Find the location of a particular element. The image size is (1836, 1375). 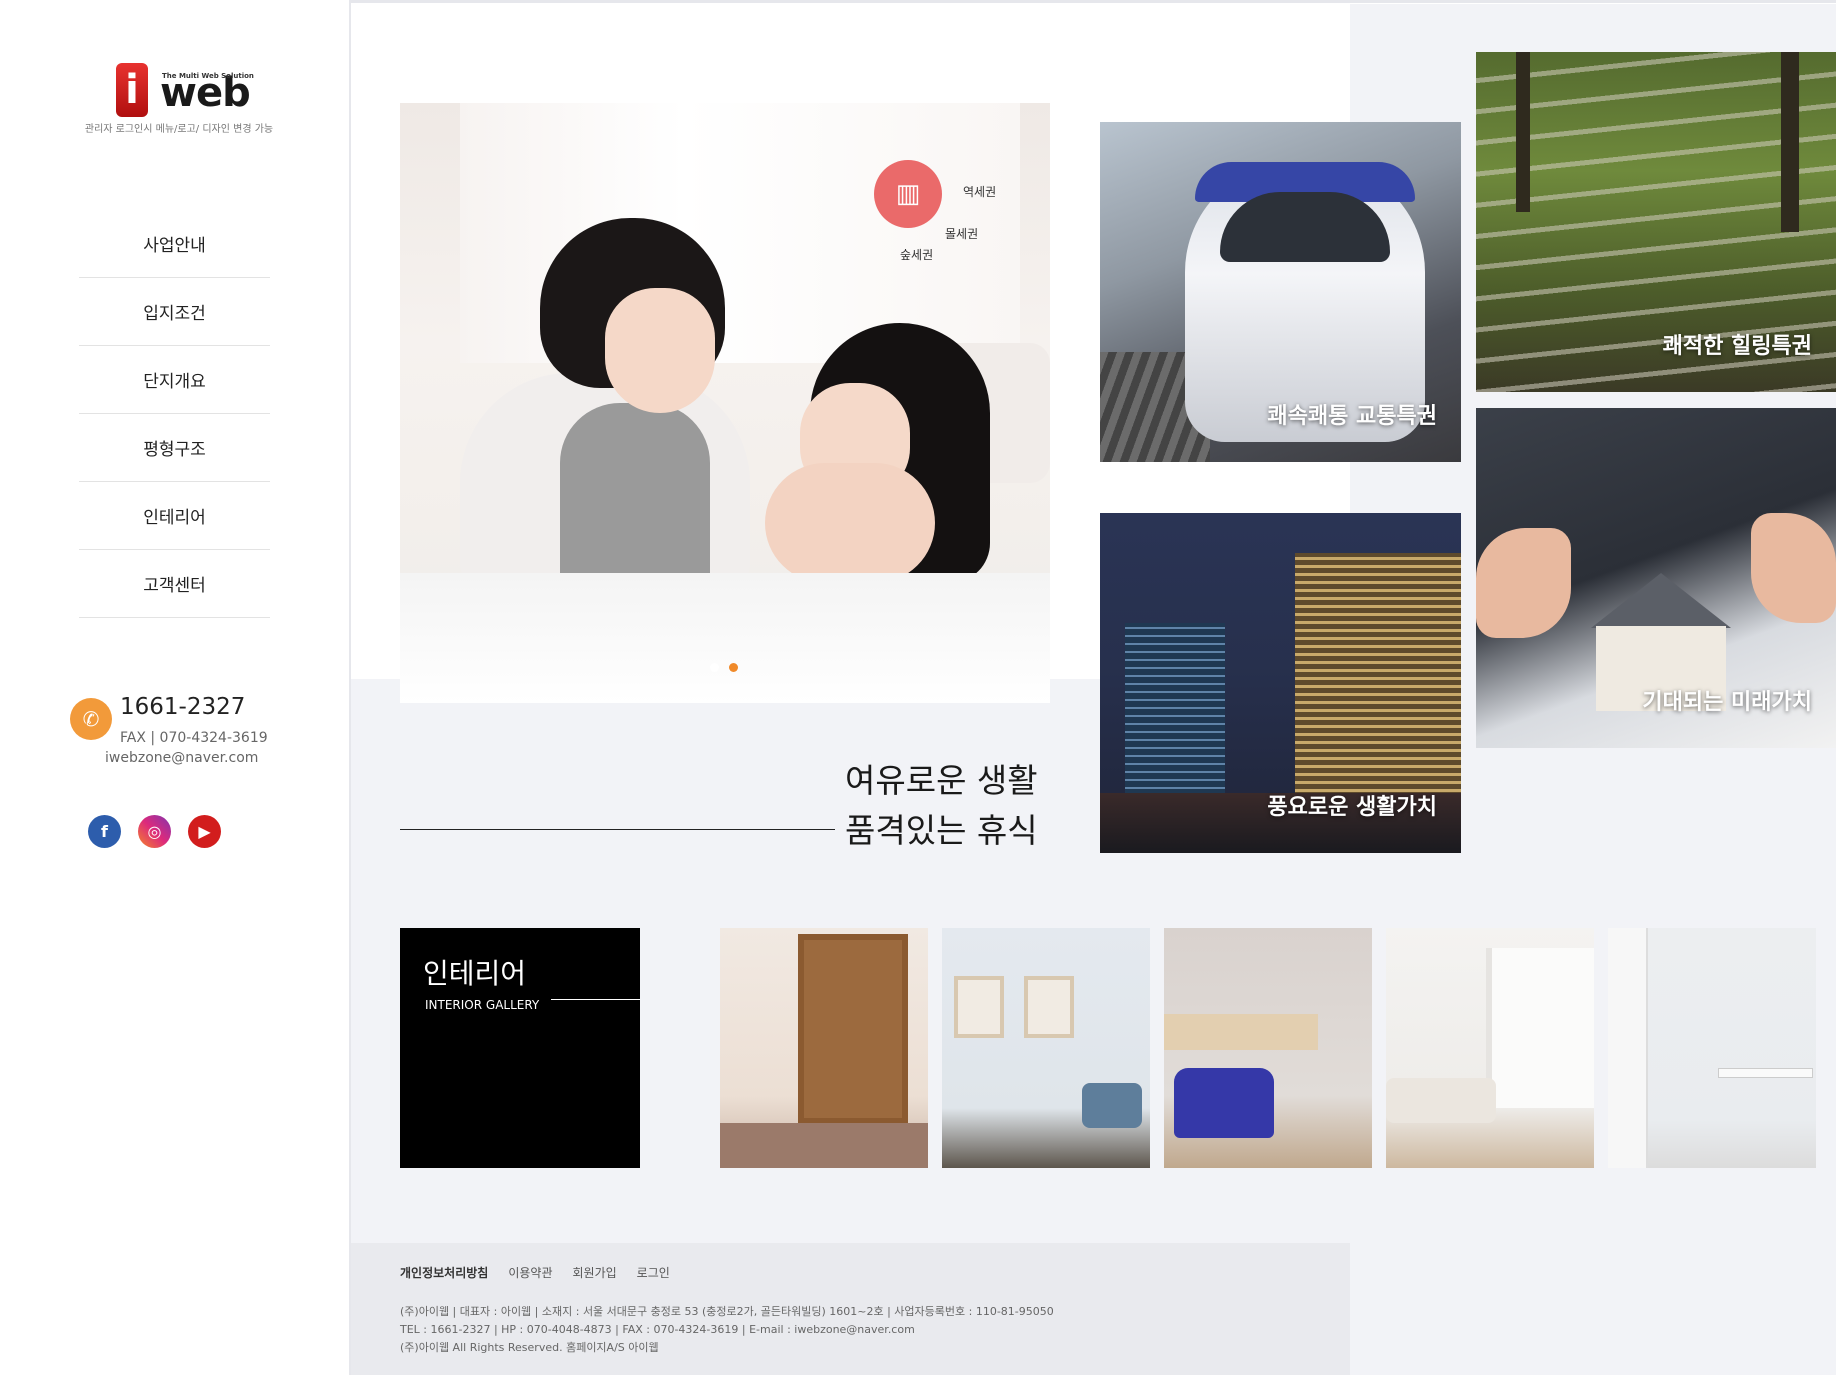

bookshelf is located at coordinates (853, 1029).